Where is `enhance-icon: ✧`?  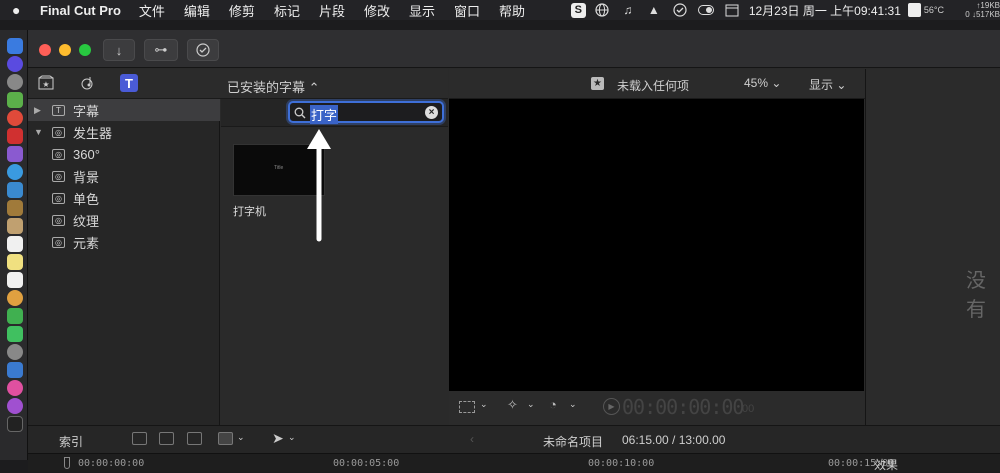
enhance-icon: ✧ is located at coordinates (512, 405).